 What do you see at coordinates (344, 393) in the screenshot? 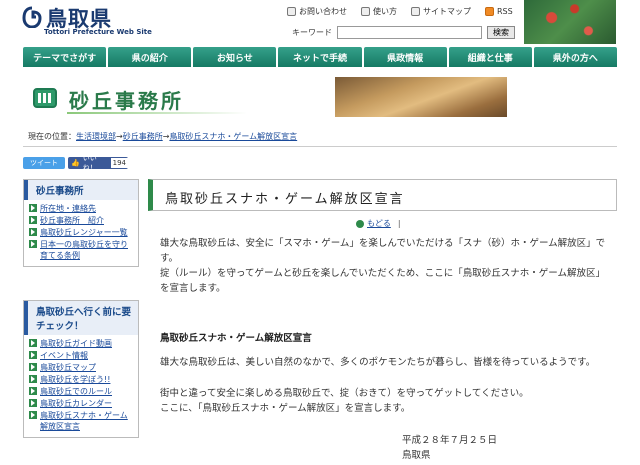
I see `declaration-paragraph-2: 街中と違って安全に楽しめる鳥取砂丘で、掟（おきて）を守ってゲットしてください。` at bounding box center [344, 393].